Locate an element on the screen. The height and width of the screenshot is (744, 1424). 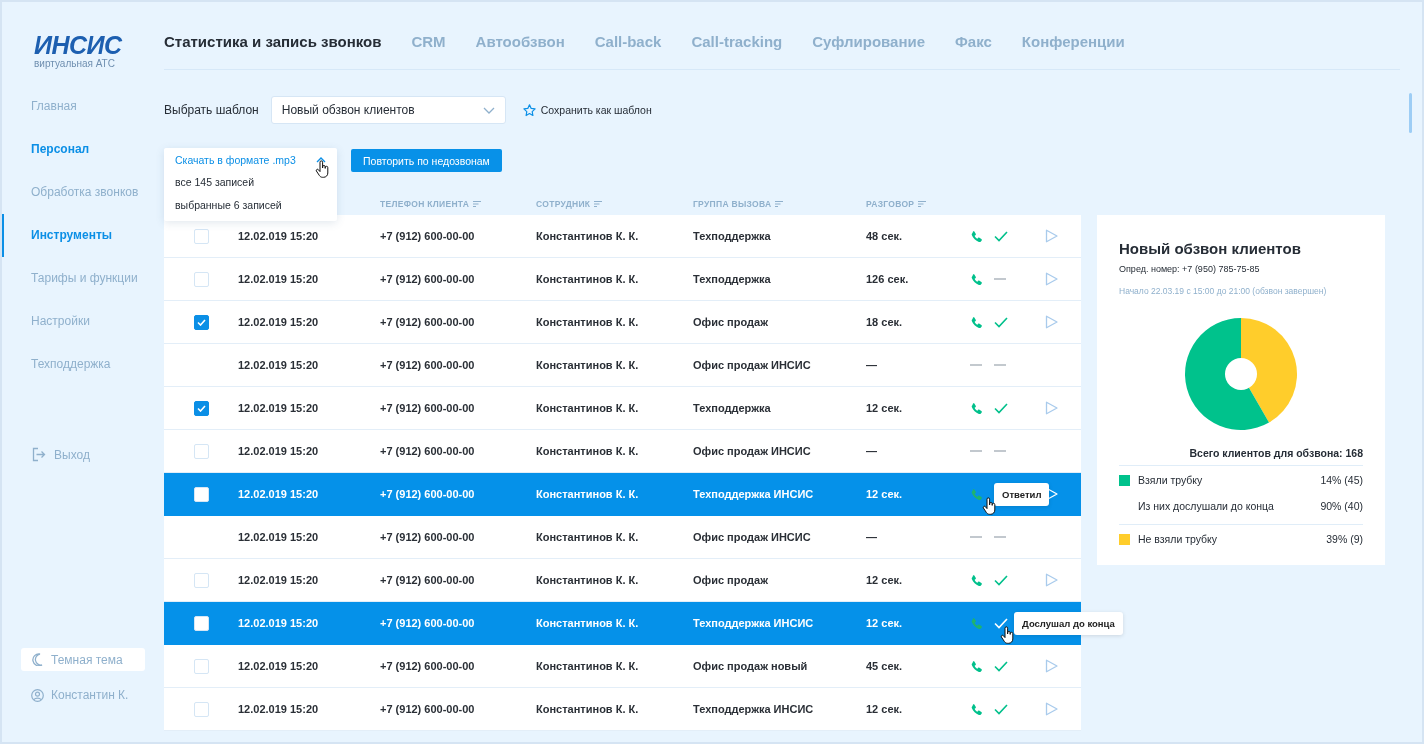
download-toggle: Скачать в формате .mp3 is located at coordinates (235, 160).